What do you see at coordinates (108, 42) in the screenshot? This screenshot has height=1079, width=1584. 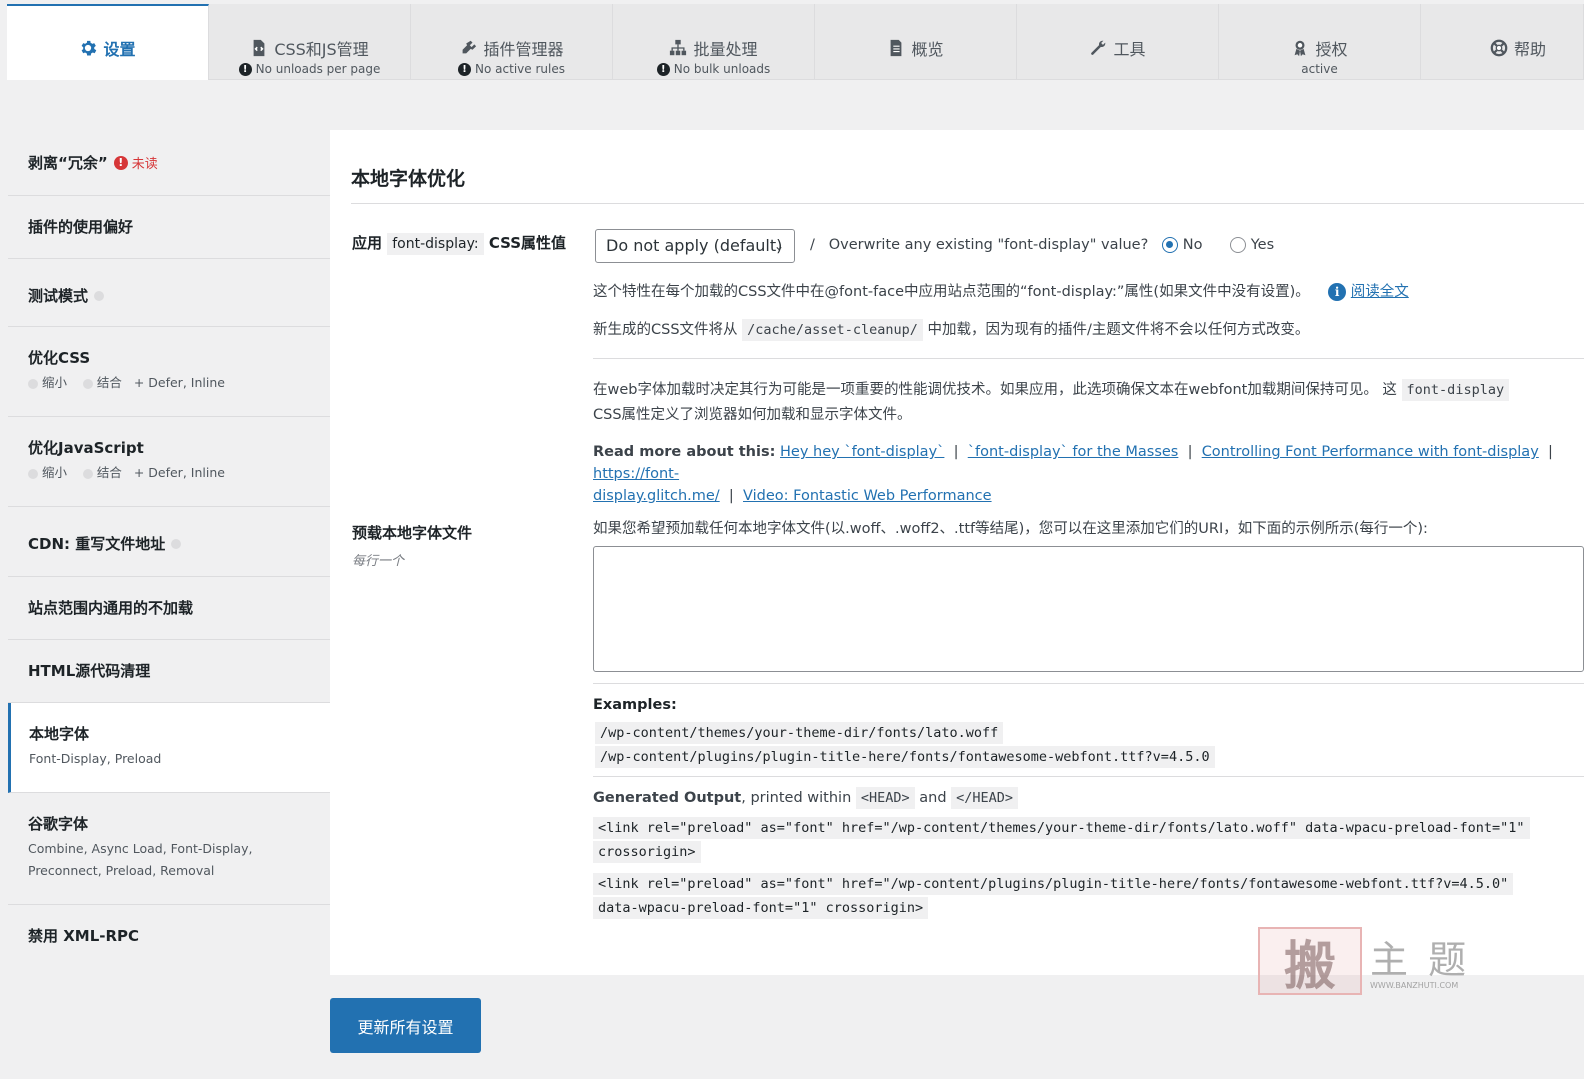 I see `tab-settings: 设置` at bounding box center [108, 42].